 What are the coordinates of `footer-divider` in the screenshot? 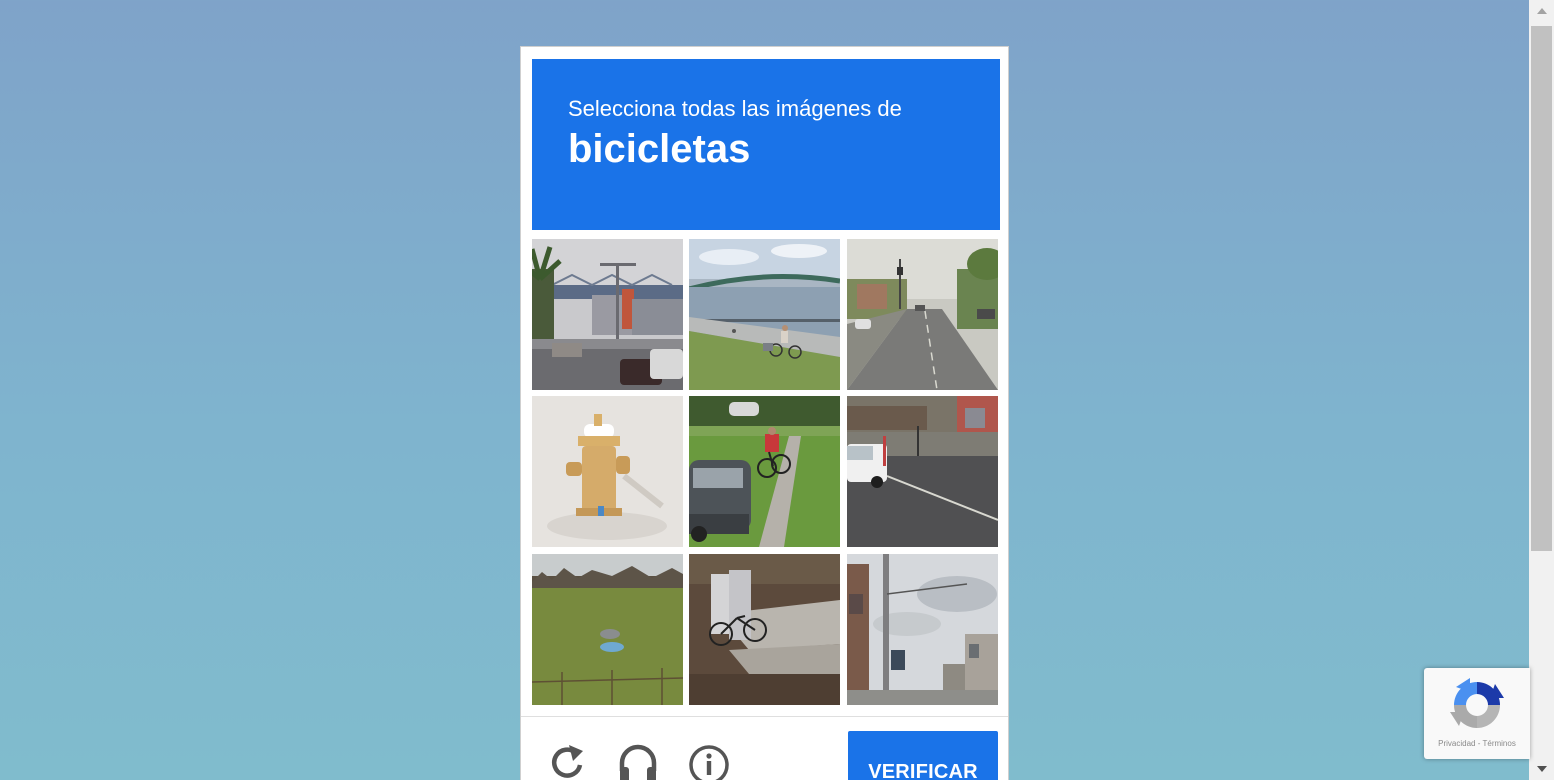 It's located at (764, 716).